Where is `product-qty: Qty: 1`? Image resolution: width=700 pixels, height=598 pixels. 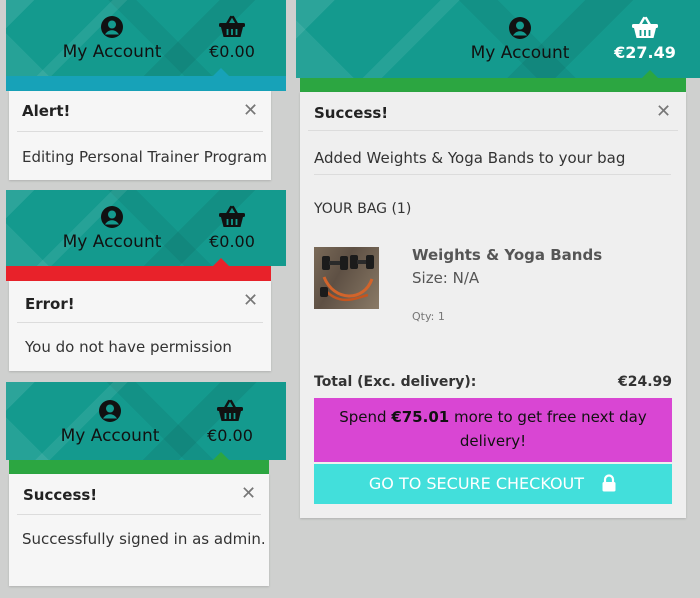 product-qty: Qty: 1 is located at coordinates (428, 316).